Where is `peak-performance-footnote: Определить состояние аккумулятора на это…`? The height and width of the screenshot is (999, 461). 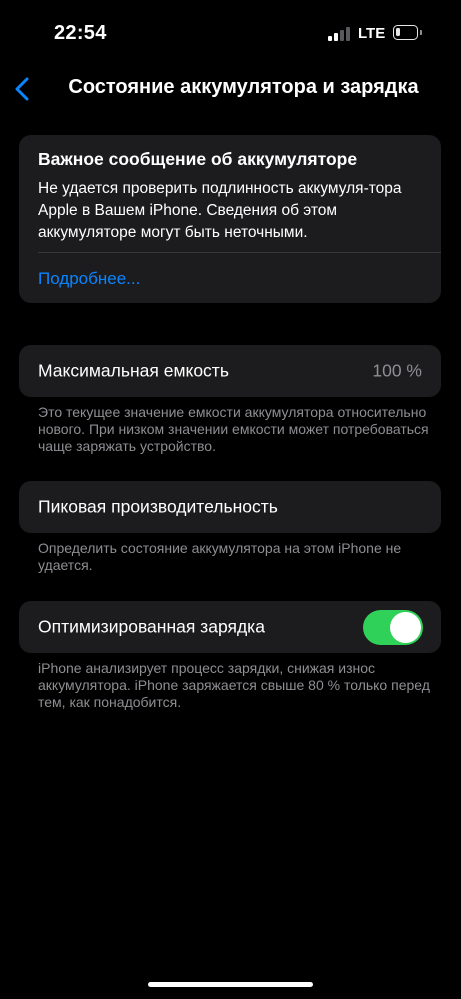 peak-performance-footnote: Определить состояние аккумулятора на это… is located at coordinates (220, 556).